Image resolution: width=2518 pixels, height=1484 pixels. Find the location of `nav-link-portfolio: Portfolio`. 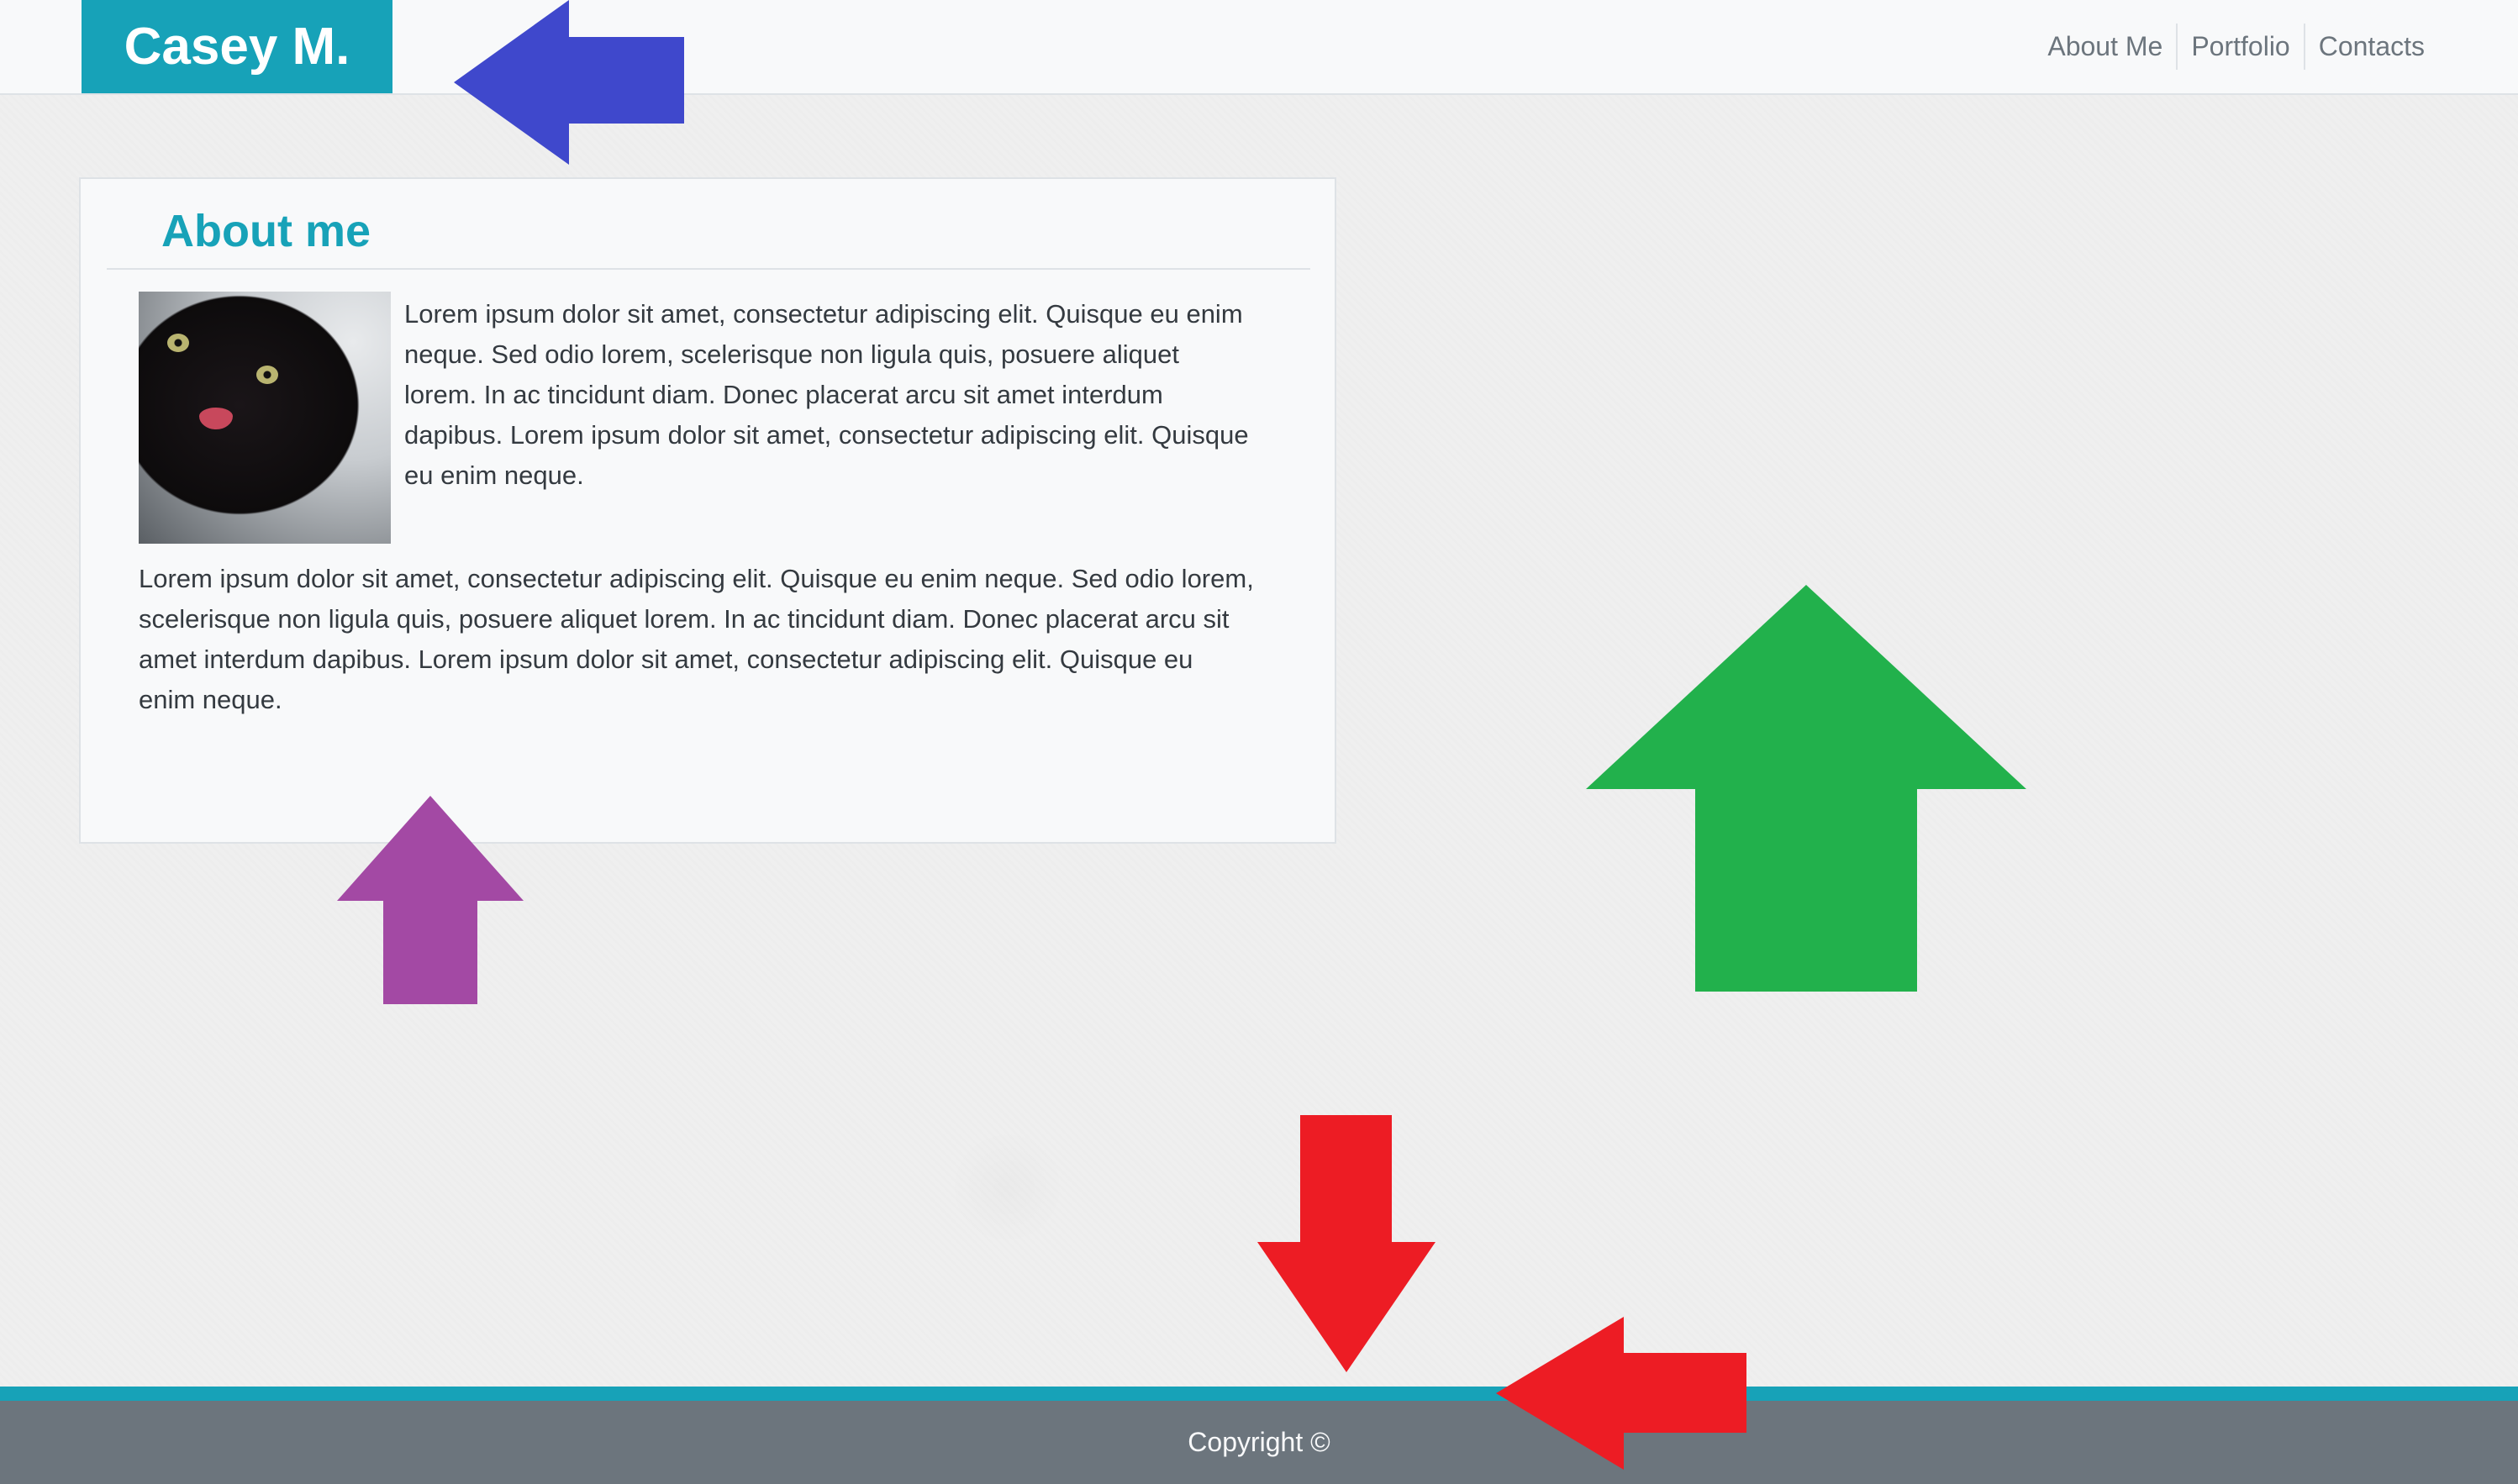

nav-link-portfolio: Portfolio is located at coordinates (2239, 47).